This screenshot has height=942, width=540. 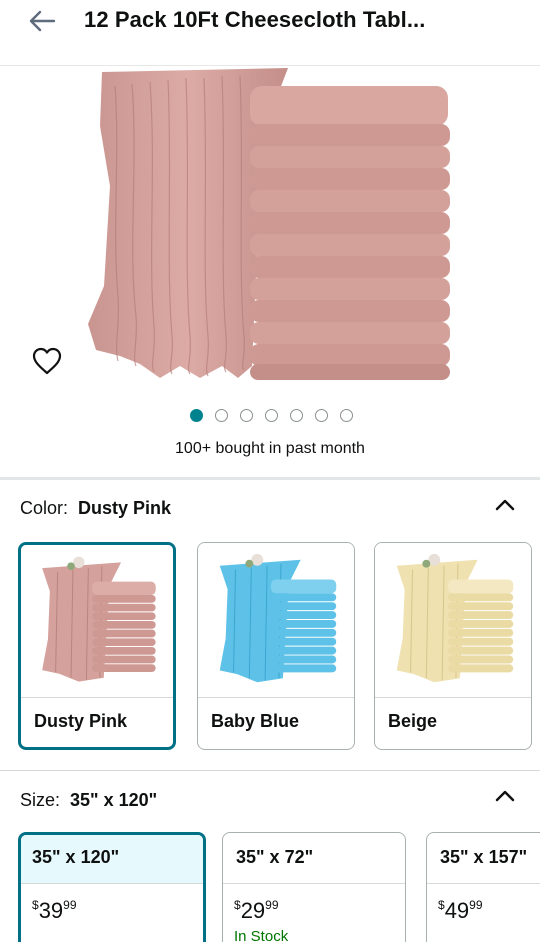 I want to click on size-option-label: 35" x 157", so click(x=483, y=858).